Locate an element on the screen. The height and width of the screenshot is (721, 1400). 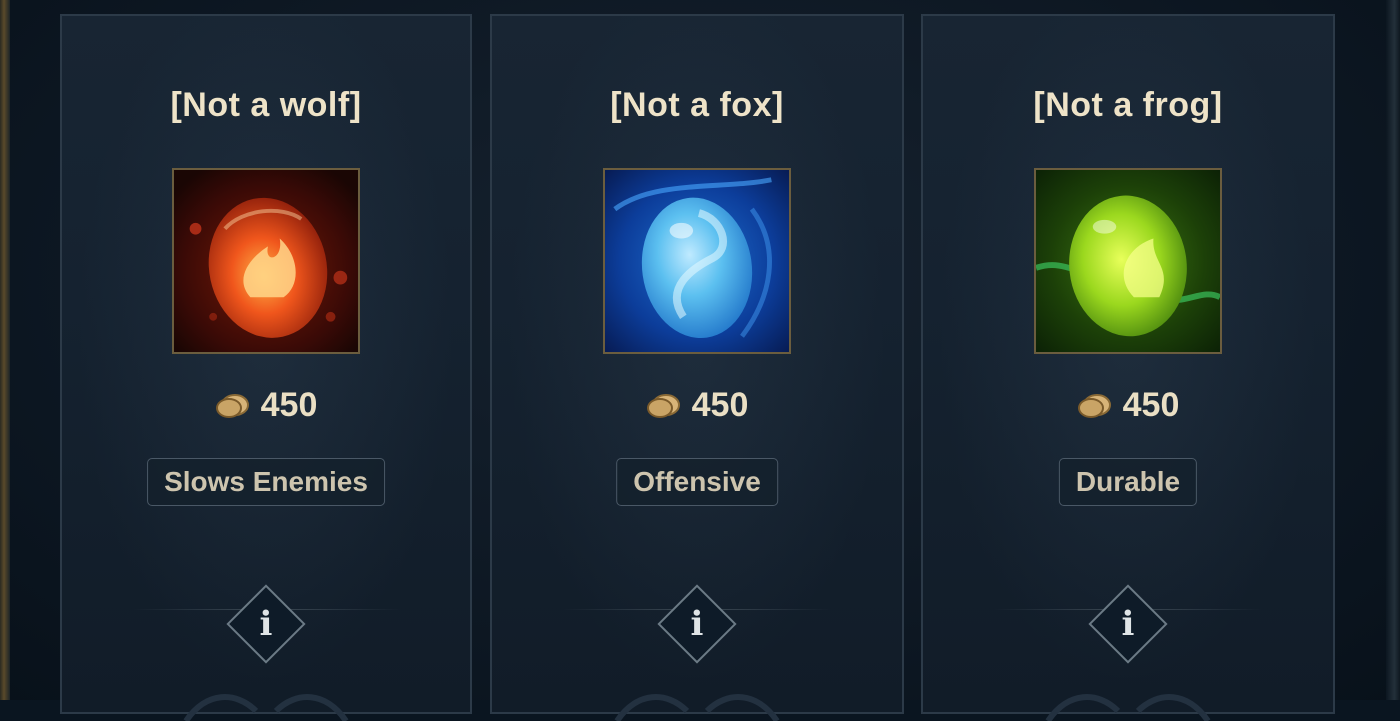
frame-border-left is located at coordinates (5, 350).